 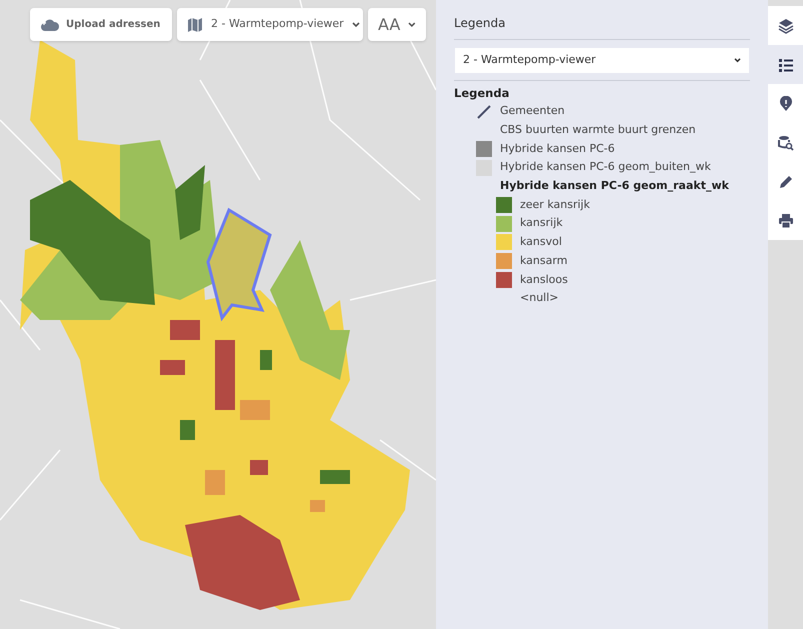 What do you see at coordinates (598, 130) in the screenshot?
I see `legend-label: CBS buurten warmte buurt grenzen` at bounding box center [598, 130].